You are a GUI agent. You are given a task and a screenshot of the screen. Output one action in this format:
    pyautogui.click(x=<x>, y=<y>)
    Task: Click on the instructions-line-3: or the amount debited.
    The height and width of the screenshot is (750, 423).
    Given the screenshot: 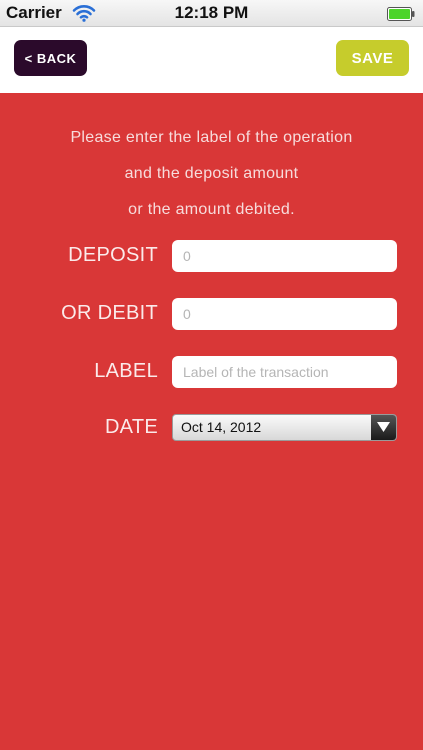 What is the action you would take?
    pyautogui.click(x=211, y=209)
    